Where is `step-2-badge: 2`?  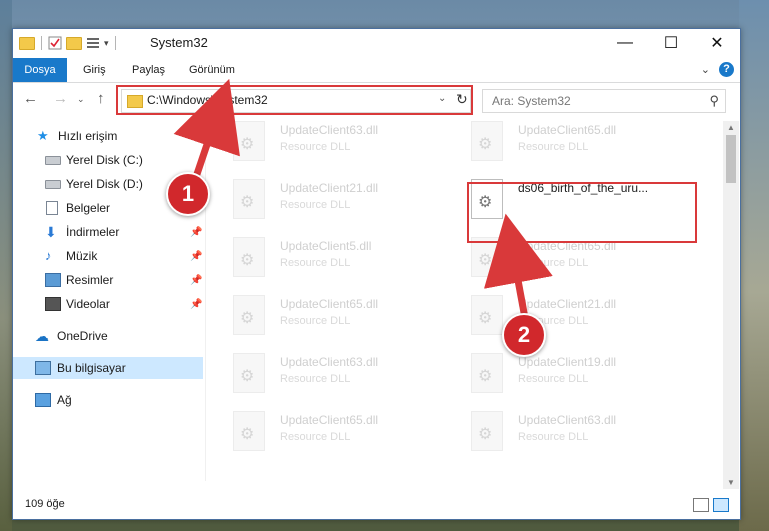 step-2-badge: 2 is located at coordinates (524, 335).